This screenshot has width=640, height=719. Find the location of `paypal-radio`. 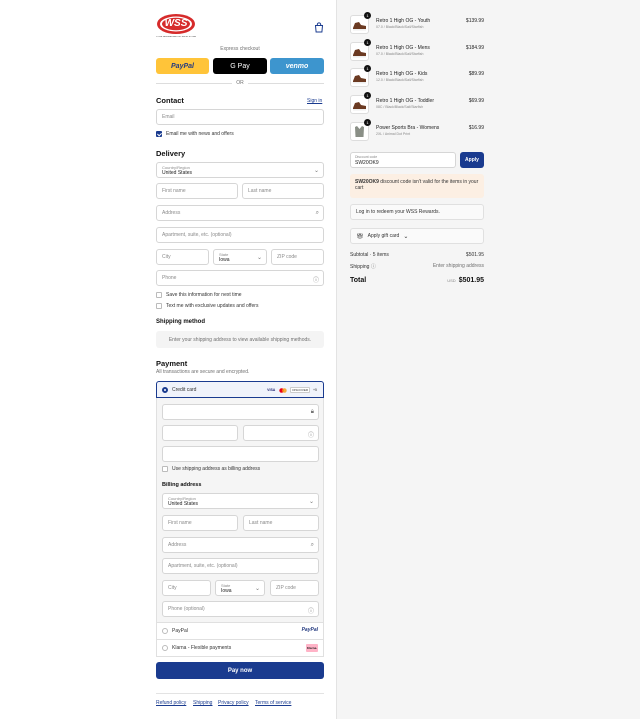

paypal-radio is located at coordinates (165, 631).